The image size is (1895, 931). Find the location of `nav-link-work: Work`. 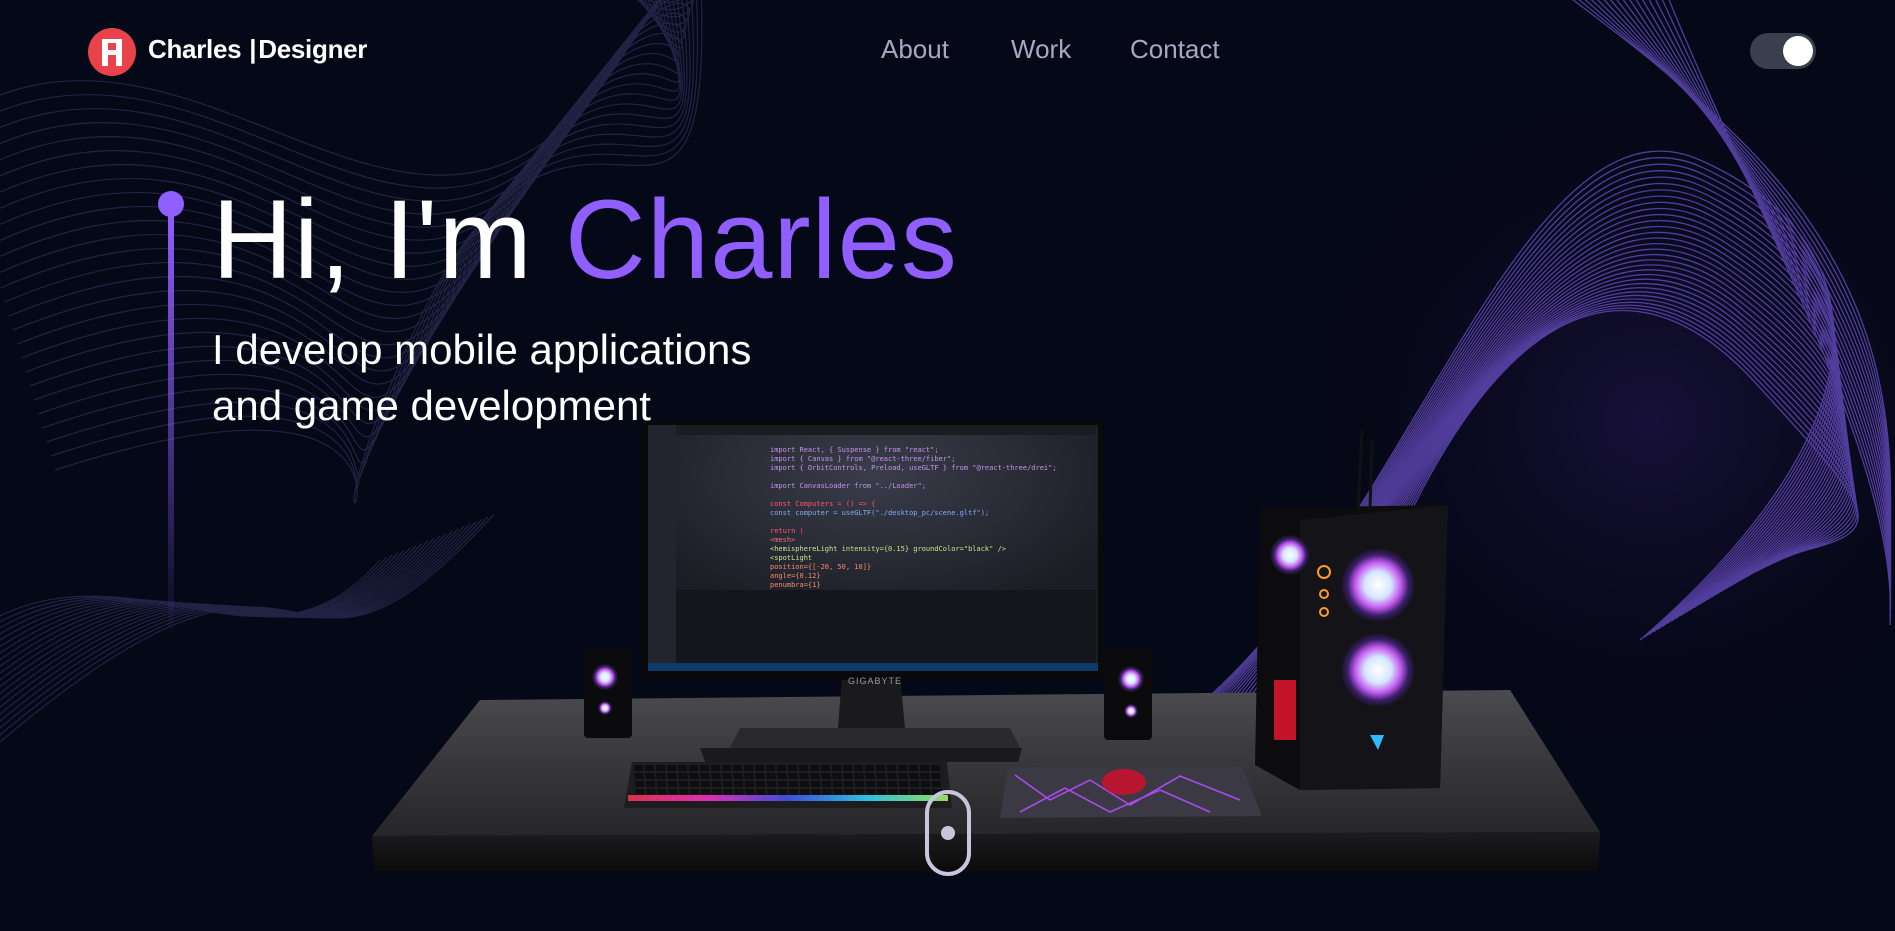

nav-link-work: Work is located at coordinates (1041, 49).